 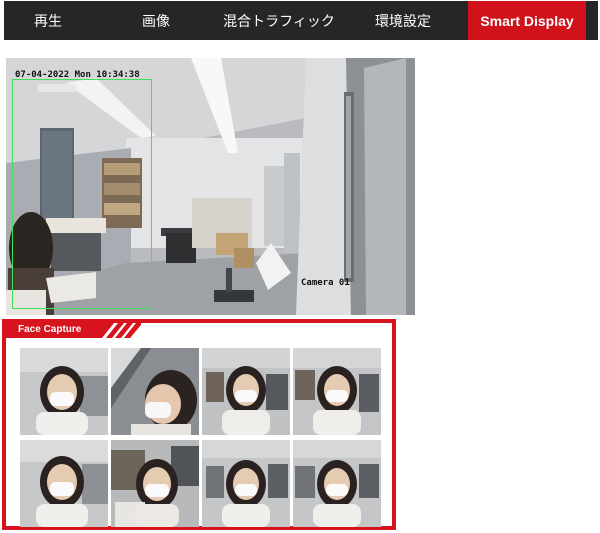 I want to click on timestamp-overlay: 07-04-2022 Mon 10:34:38, so click(x=77, y=75).